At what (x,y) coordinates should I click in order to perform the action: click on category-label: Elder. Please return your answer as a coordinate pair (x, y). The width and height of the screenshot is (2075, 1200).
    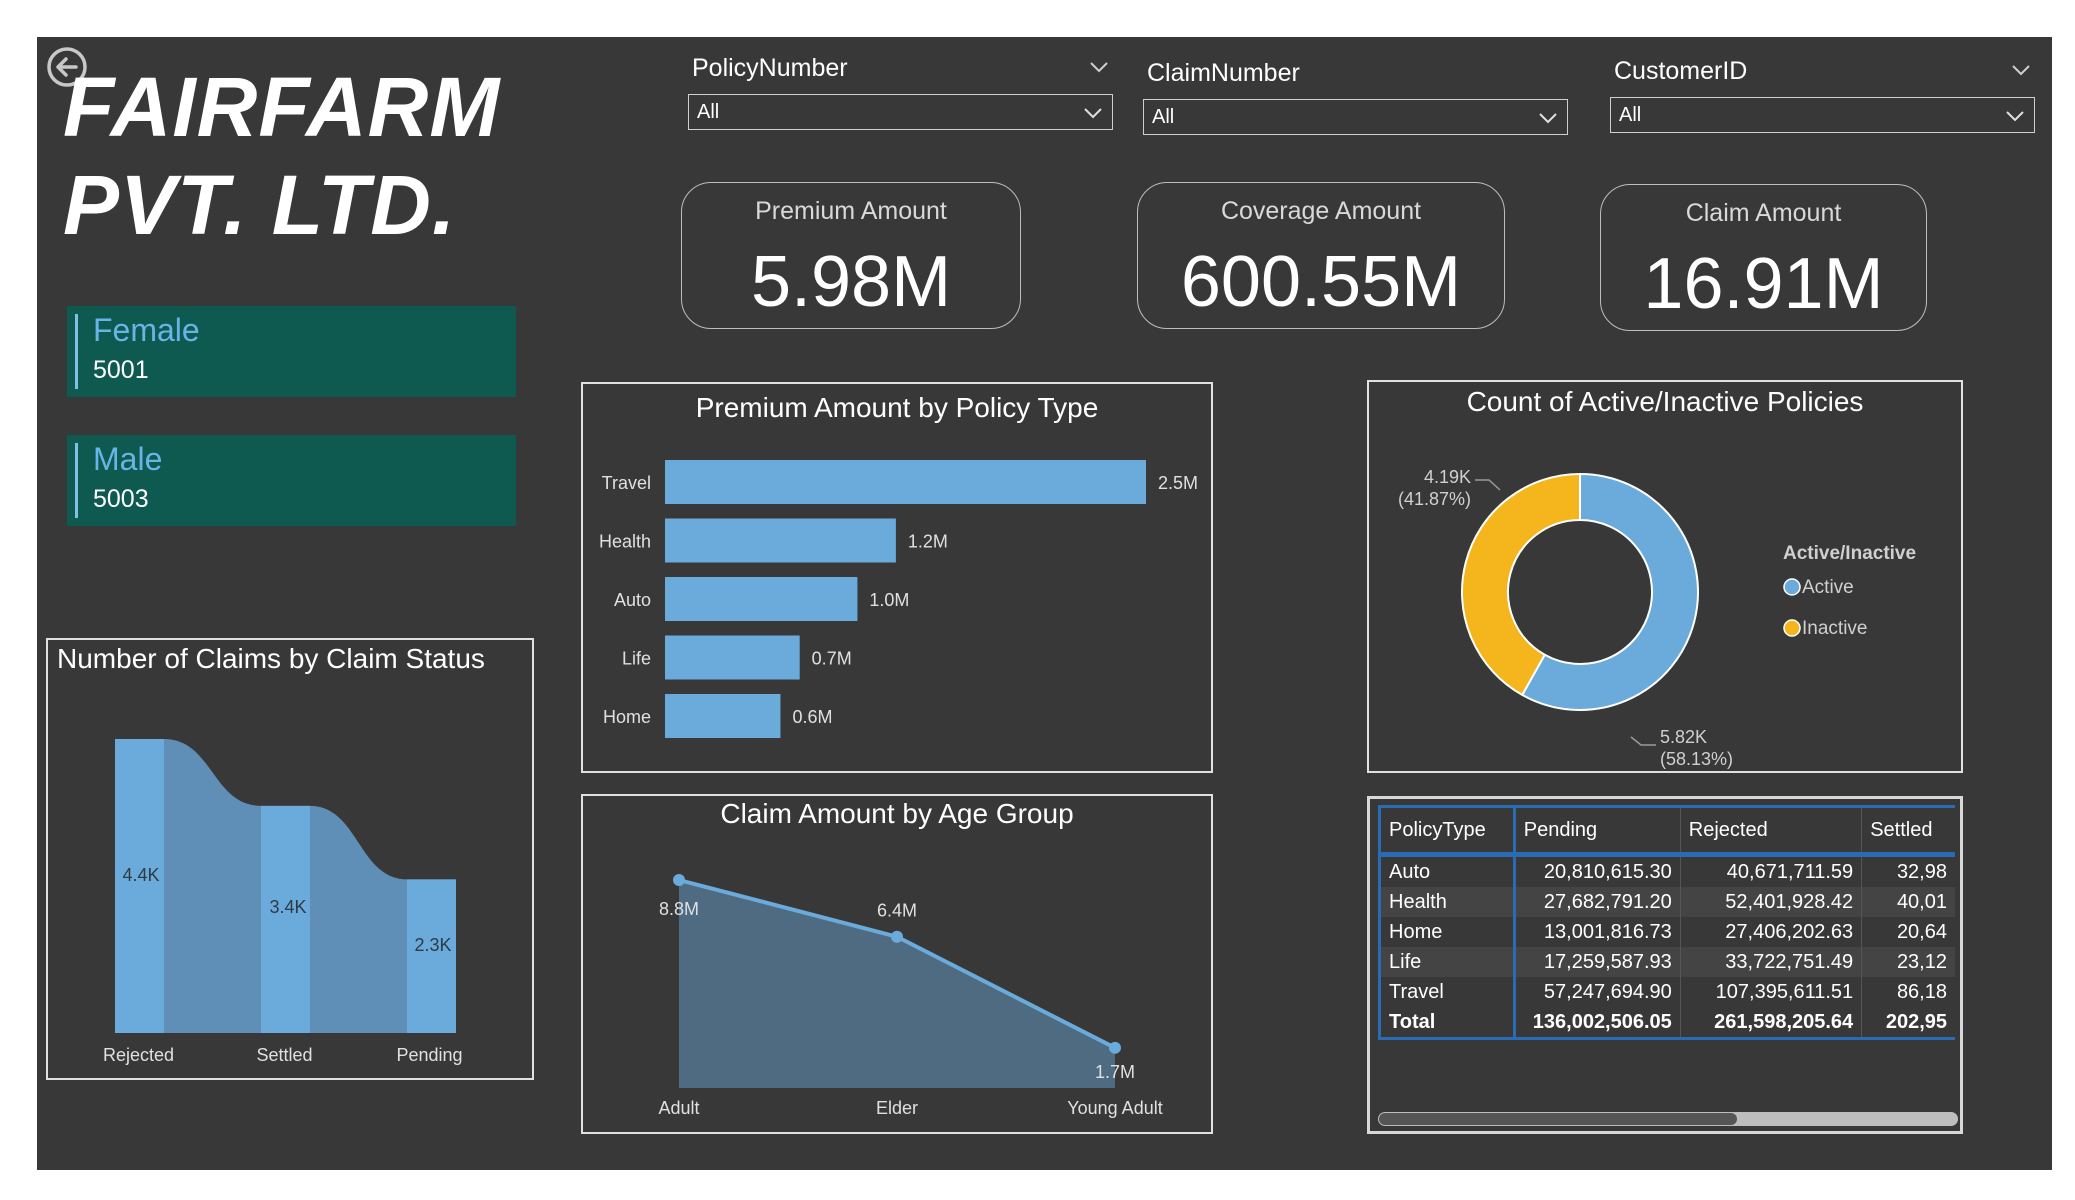
    Looking at the image, I should click on (897, 1108).